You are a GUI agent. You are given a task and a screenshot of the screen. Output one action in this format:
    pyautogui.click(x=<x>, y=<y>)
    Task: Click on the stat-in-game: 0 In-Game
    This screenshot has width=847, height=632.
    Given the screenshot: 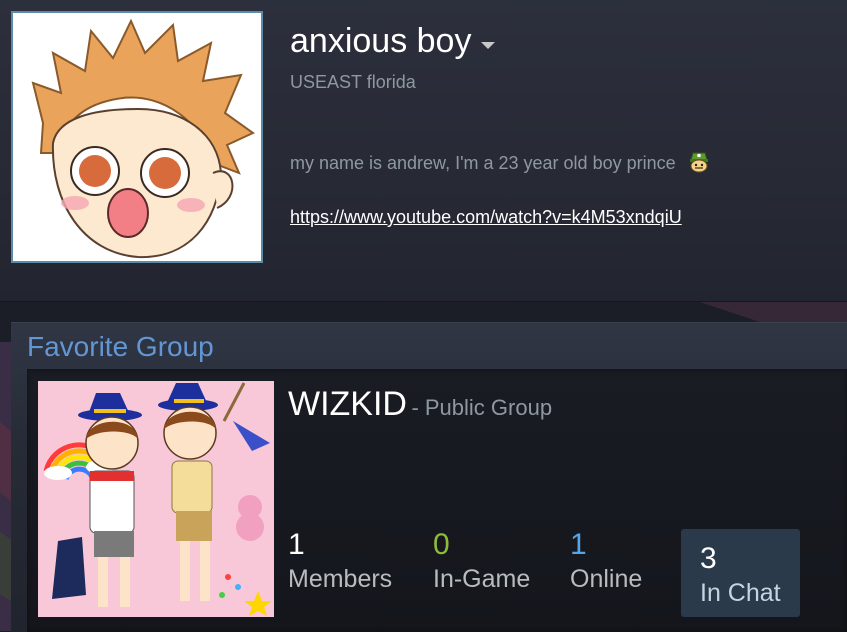 What is the action you would take?
    pyautogui.click(x=481, y=572)
    